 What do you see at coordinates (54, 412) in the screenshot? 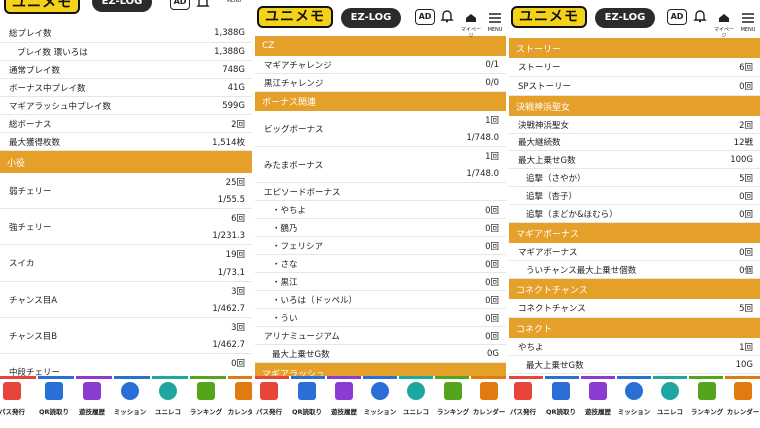
I see `nav-label: QR読取り` at bounding box center [54, 412].